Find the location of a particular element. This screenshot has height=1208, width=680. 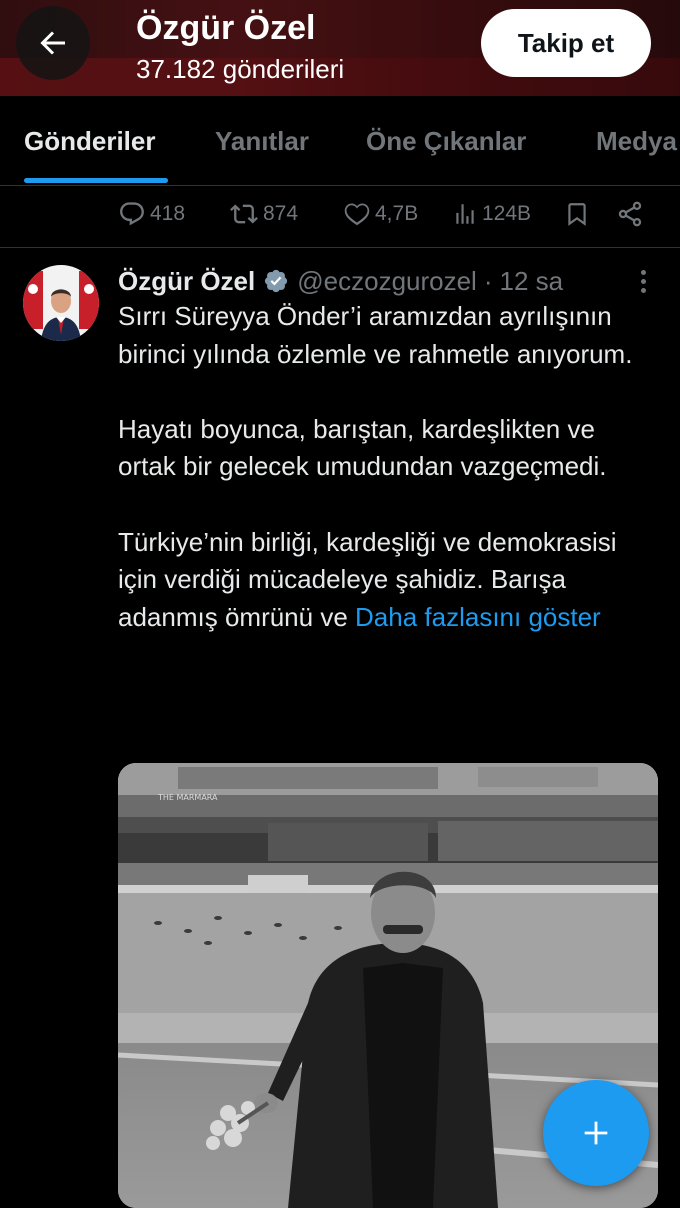

views-button: 124B is located at coordinates (491, 214).